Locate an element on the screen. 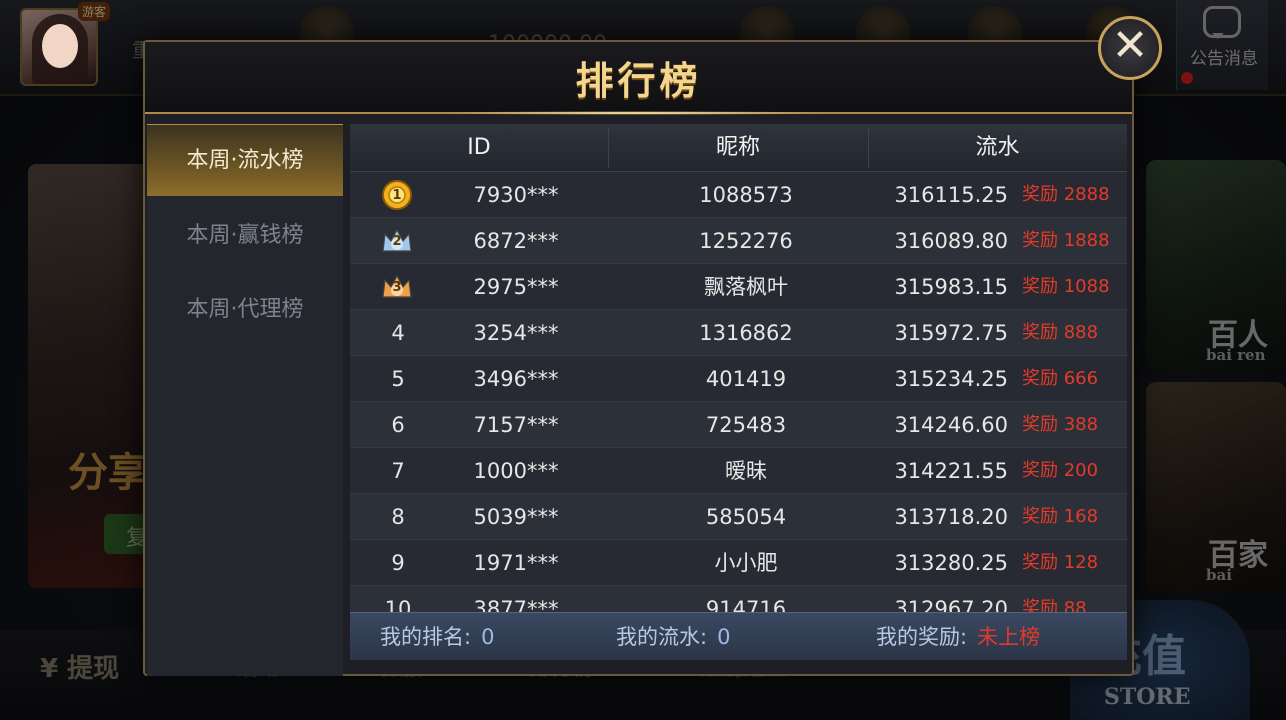 Image resolution: width=1286 pixels, height=720 pixels. player-nickname: 585054 is located at coordinates (746, 517).